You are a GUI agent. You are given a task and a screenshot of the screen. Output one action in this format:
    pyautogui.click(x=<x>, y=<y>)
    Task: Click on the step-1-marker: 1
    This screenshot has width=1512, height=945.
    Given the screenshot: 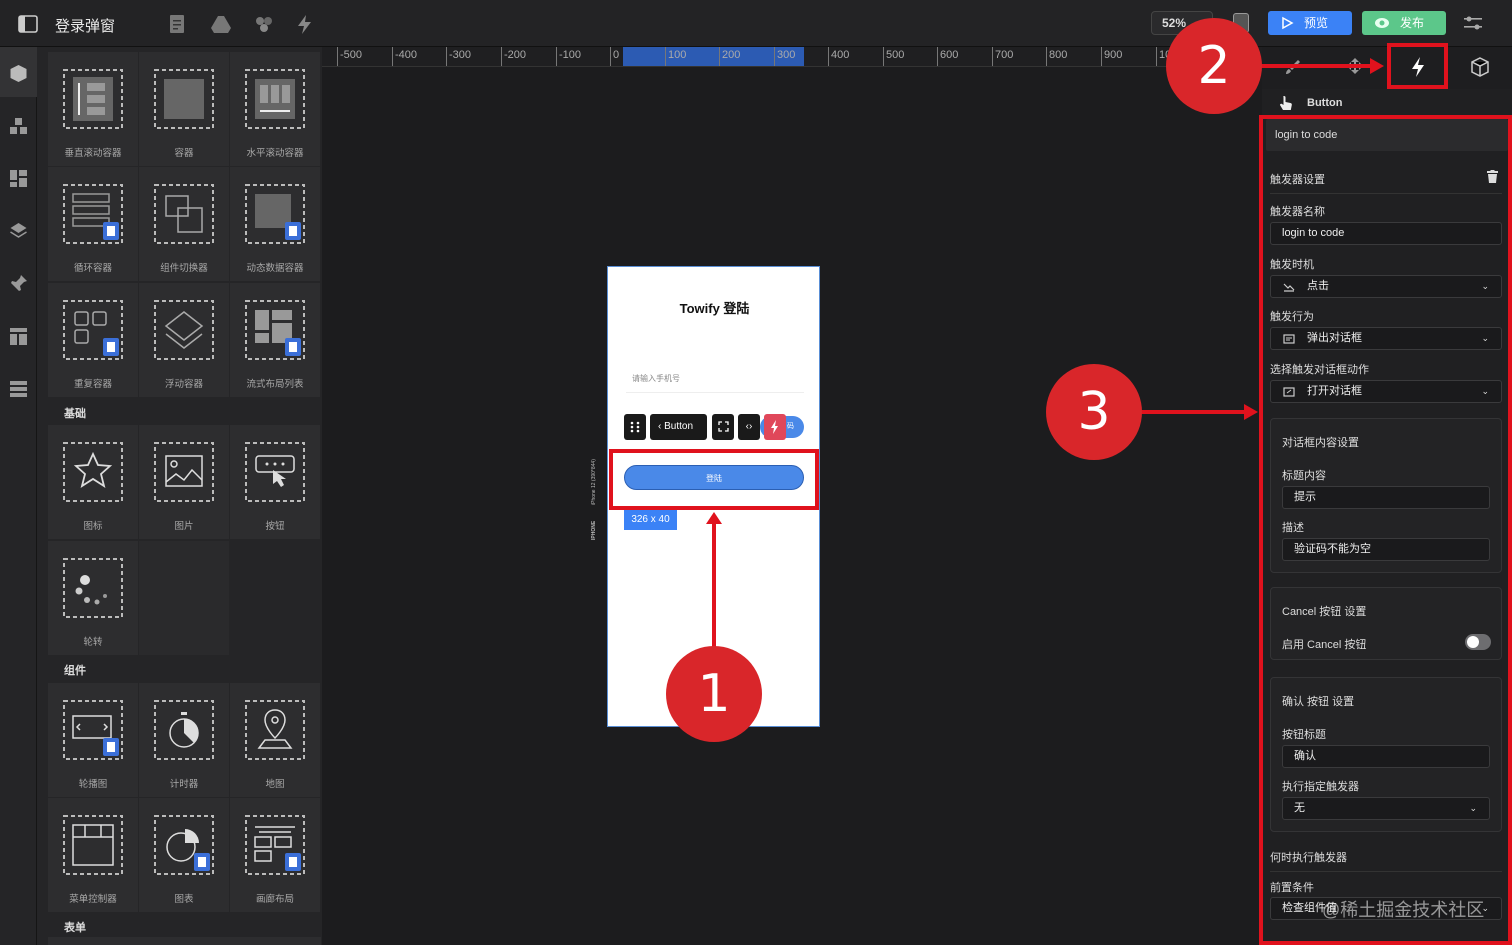 What is the action you would take?
    pyautogui.click(x=714, y=694)
    